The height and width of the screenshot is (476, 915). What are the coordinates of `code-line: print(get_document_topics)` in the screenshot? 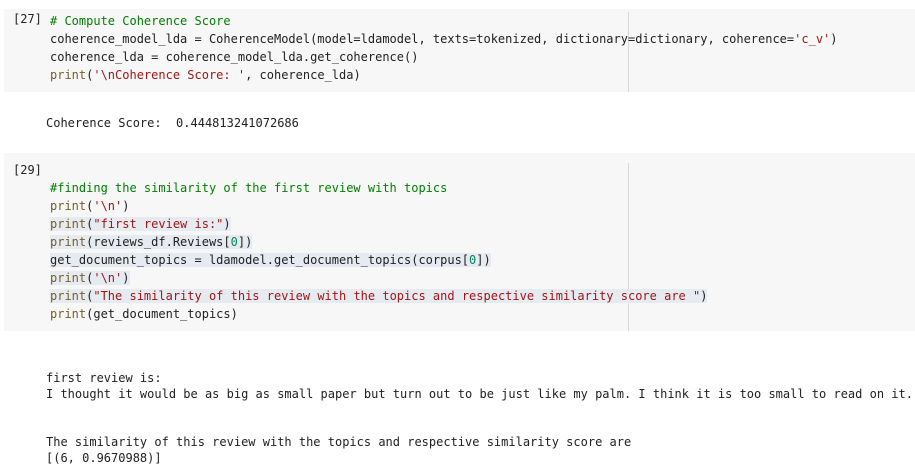 It's located at (378, 314).